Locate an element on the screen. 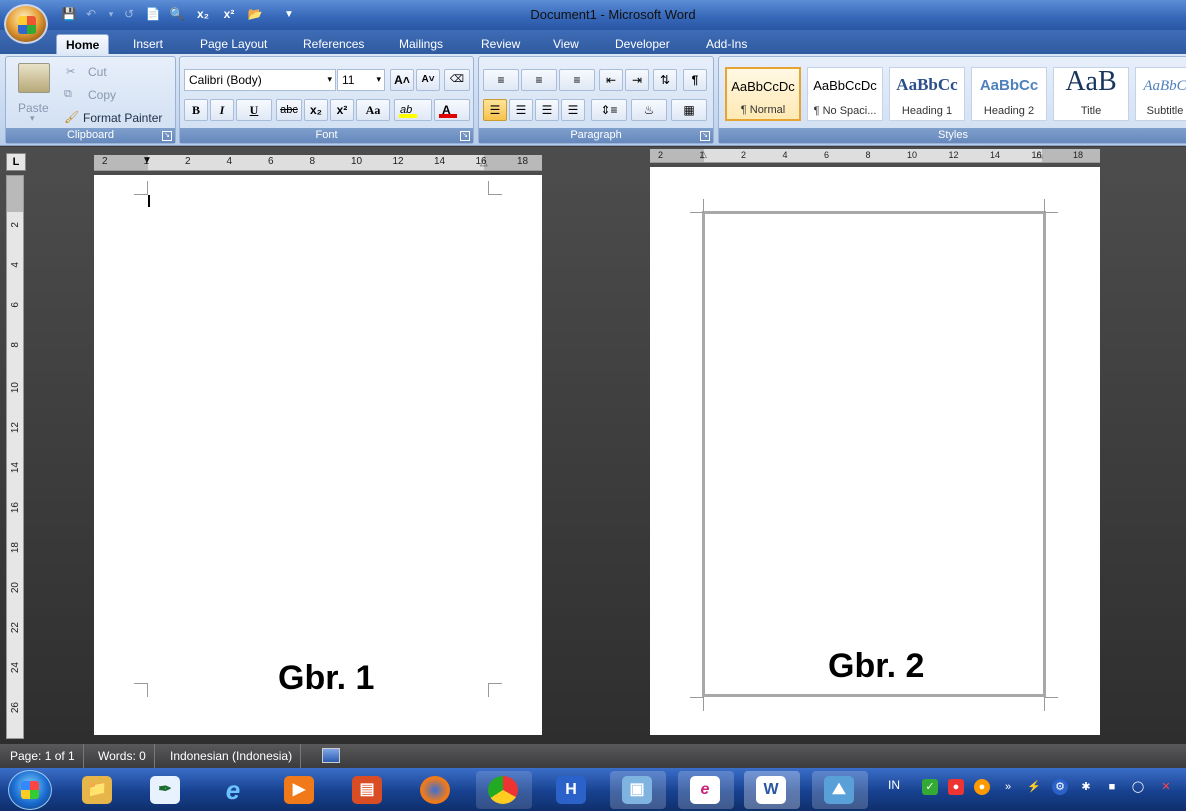 This screenshot has height=811, width=1186. font-name-select: Calibri (Body) ▾ is located at coordinates (260, 80).